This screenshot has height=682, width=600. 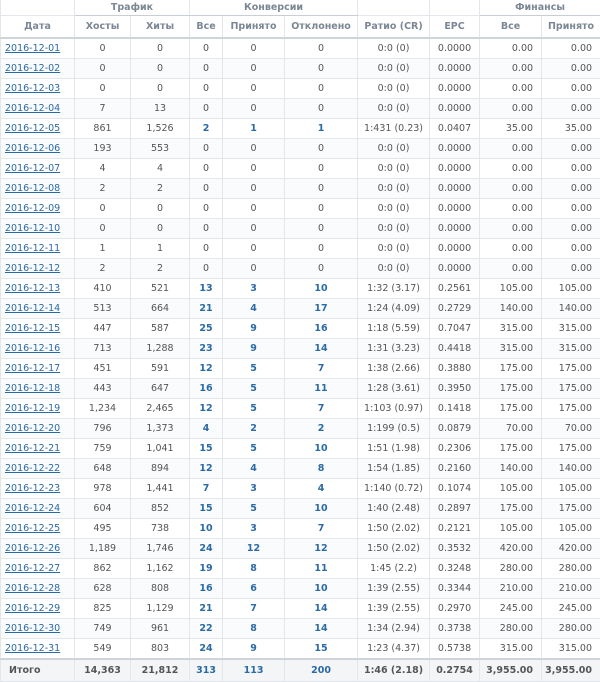 What do you see at coordinates (32, 168) in the screenshot?
I see `date-link: 2016-12-07` at bounding box center [32, 168].